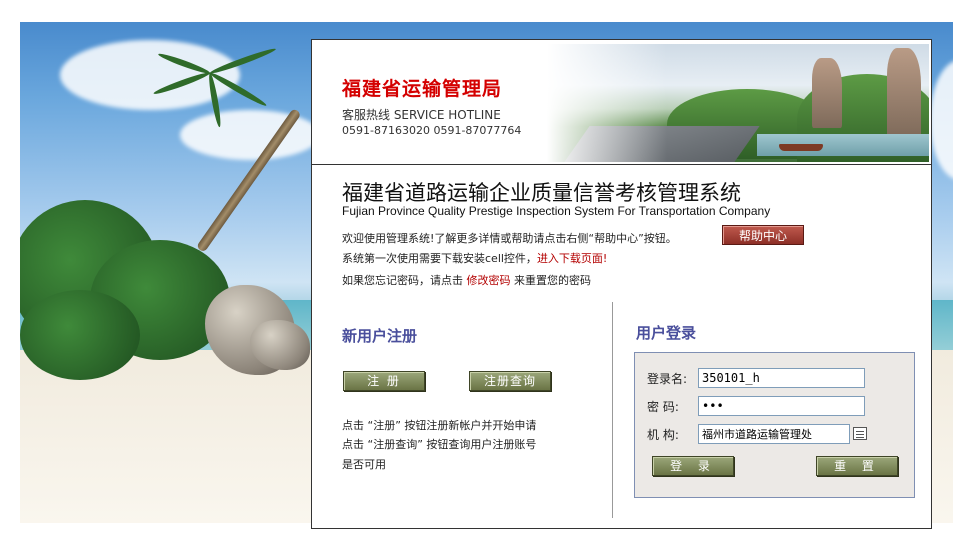 The width and height of the screenshot is (953, 543). I want to click on organization-input, so click(774, 434).